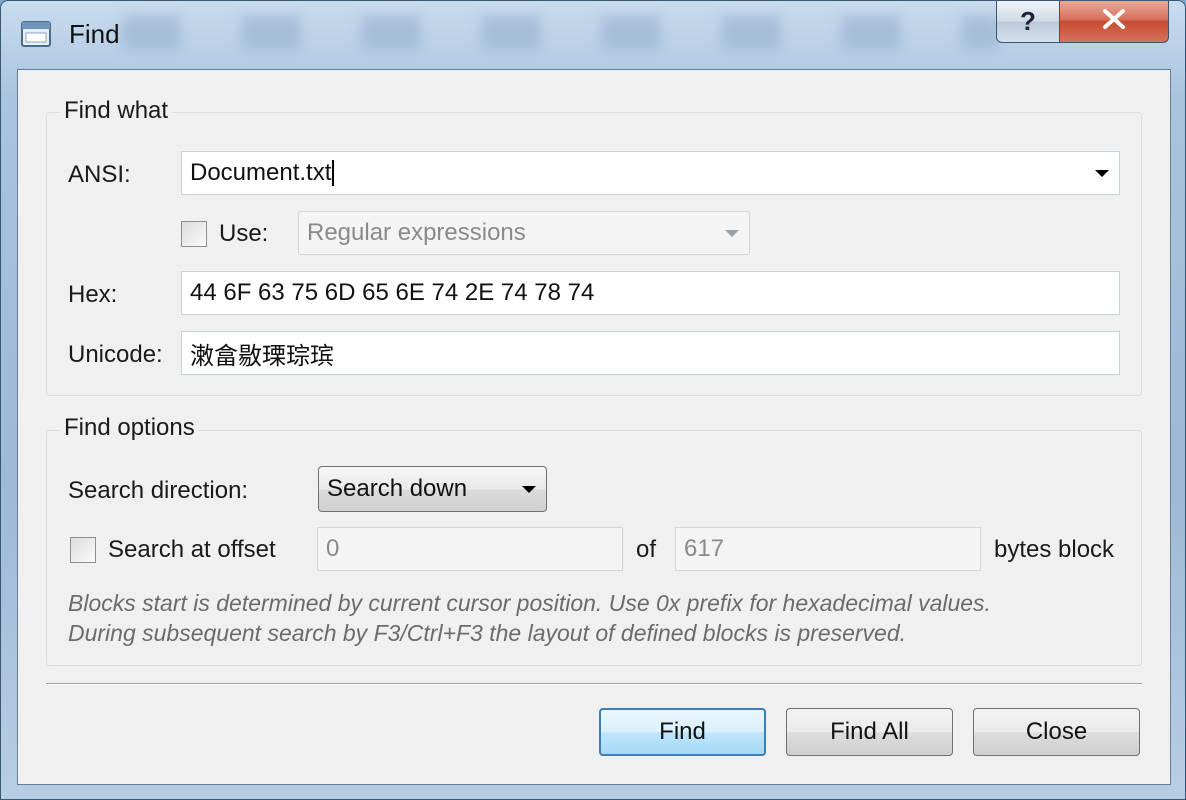 The image size is (1186, 800). Describe the element at coordinates (869, 732) in the screenshot. I see `find-all-button: Find All` at that location.